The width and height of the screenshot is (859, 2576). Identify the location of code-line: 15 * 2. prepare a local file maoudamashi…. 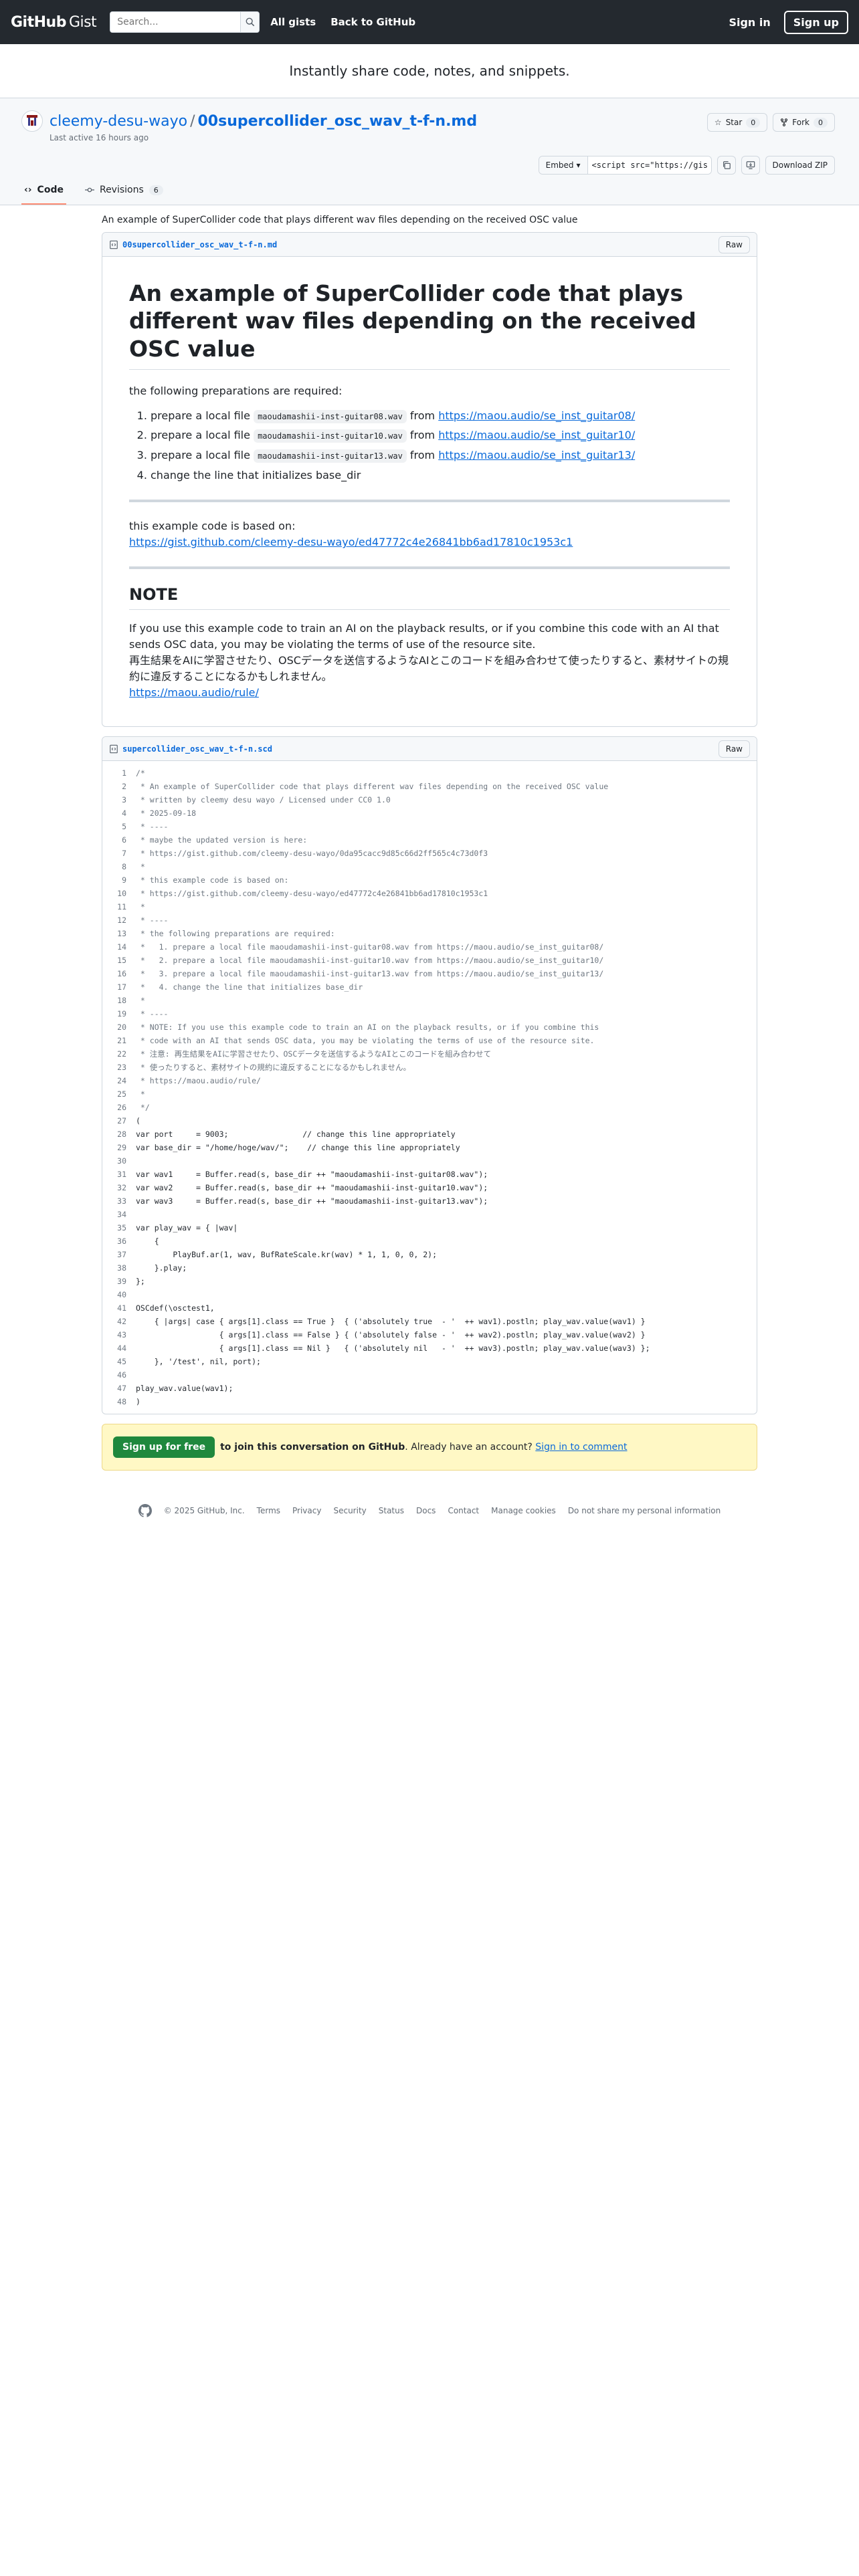
(429, 960).